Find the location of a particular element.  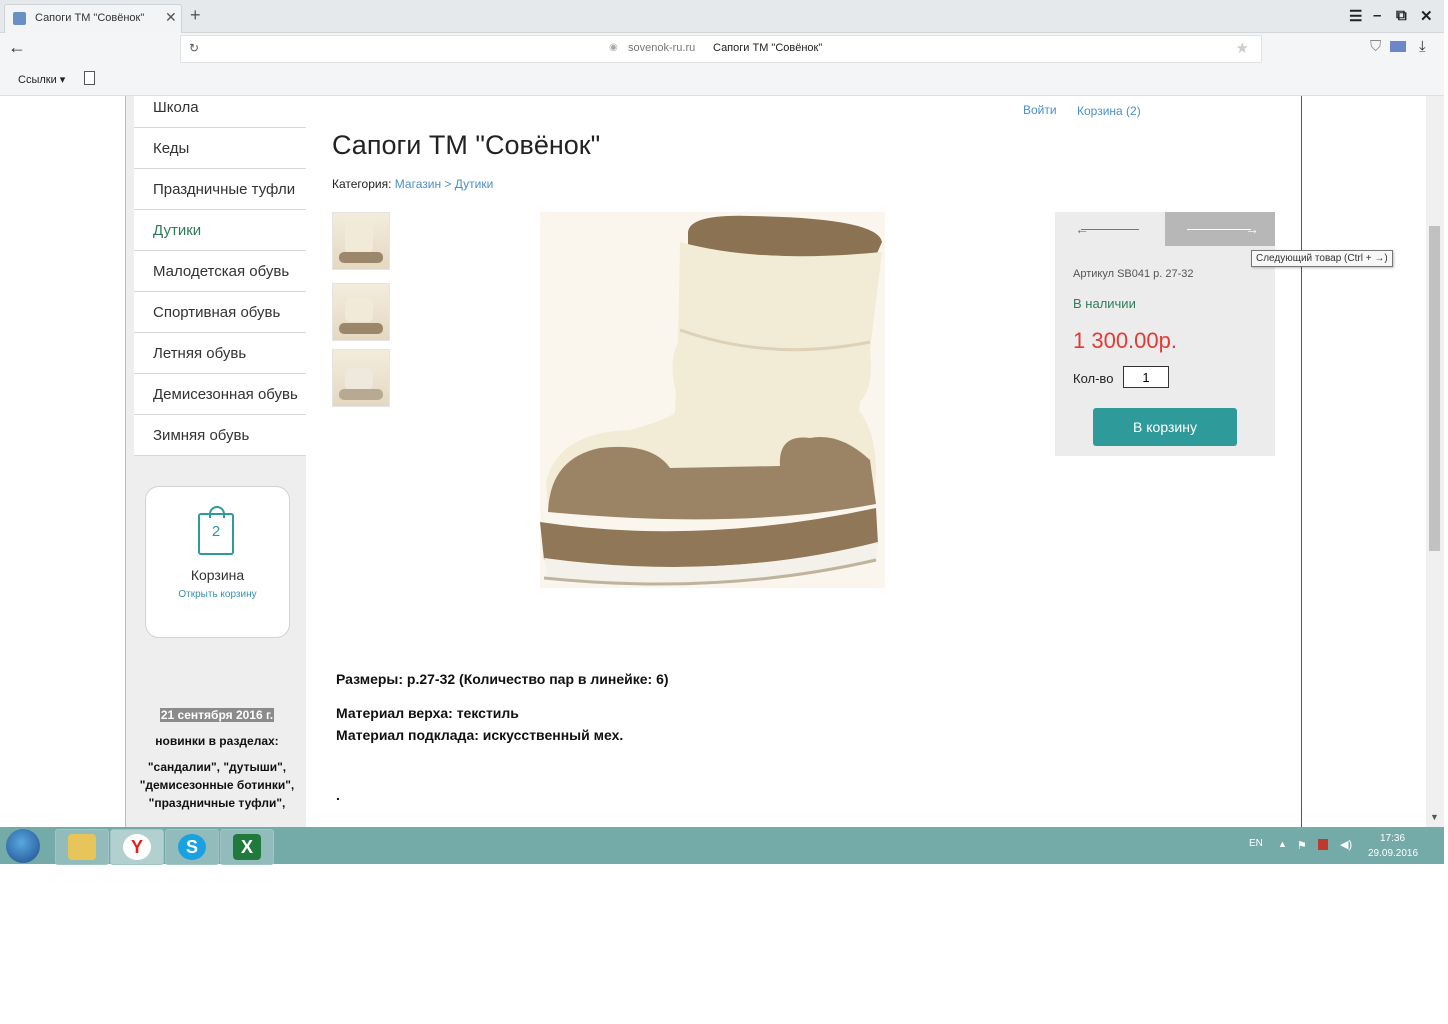

url-page-title: Сапоги ТМ "Совёнок" is located at coordinates (768, 48).